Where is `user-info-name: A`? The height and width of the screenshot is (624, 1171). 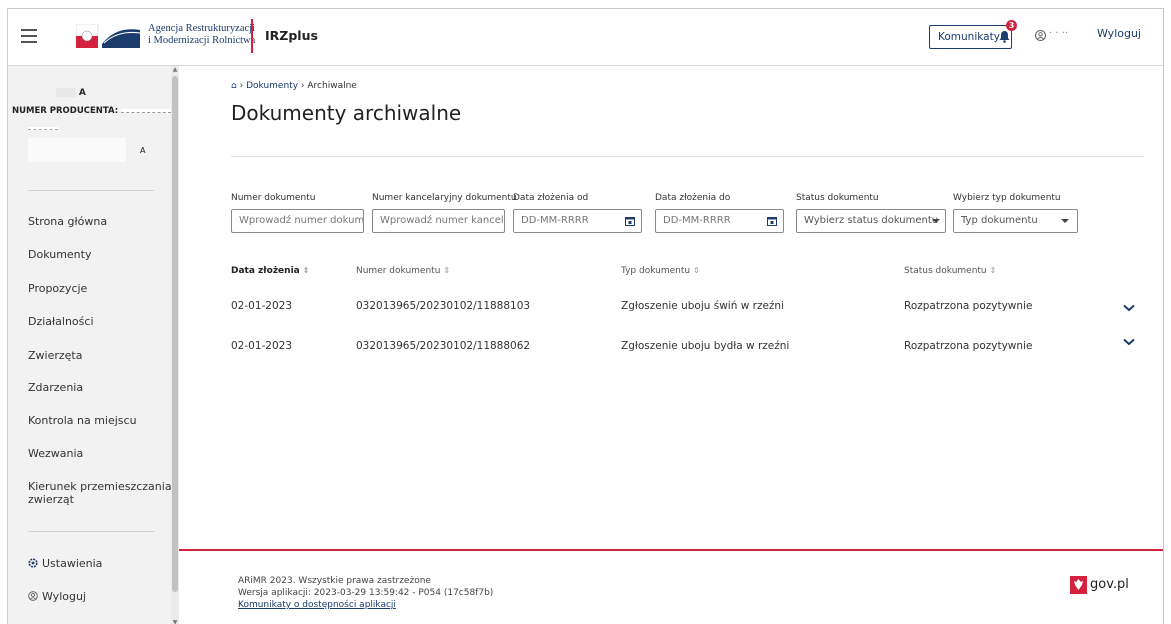
user-info-name: A is located at coordinates (71, 93).